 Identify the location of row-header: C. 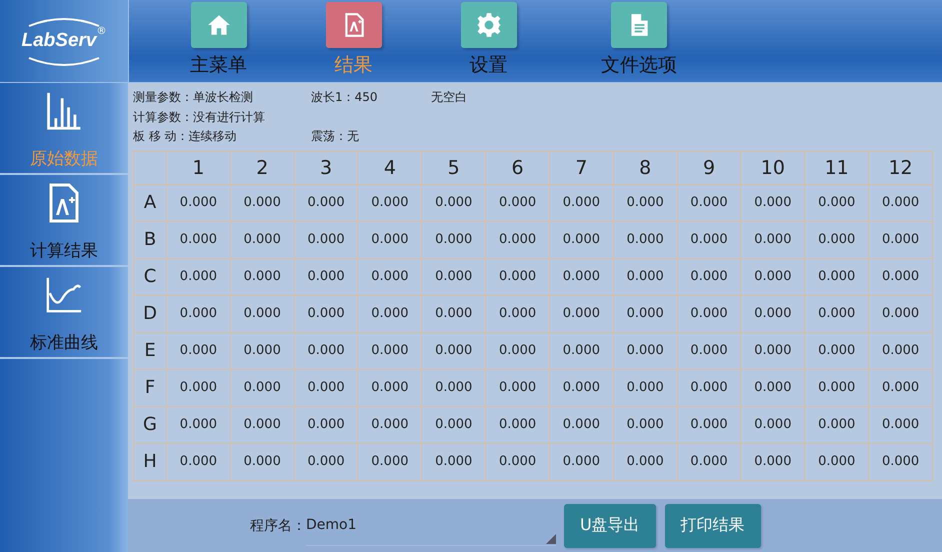
(150, 276).